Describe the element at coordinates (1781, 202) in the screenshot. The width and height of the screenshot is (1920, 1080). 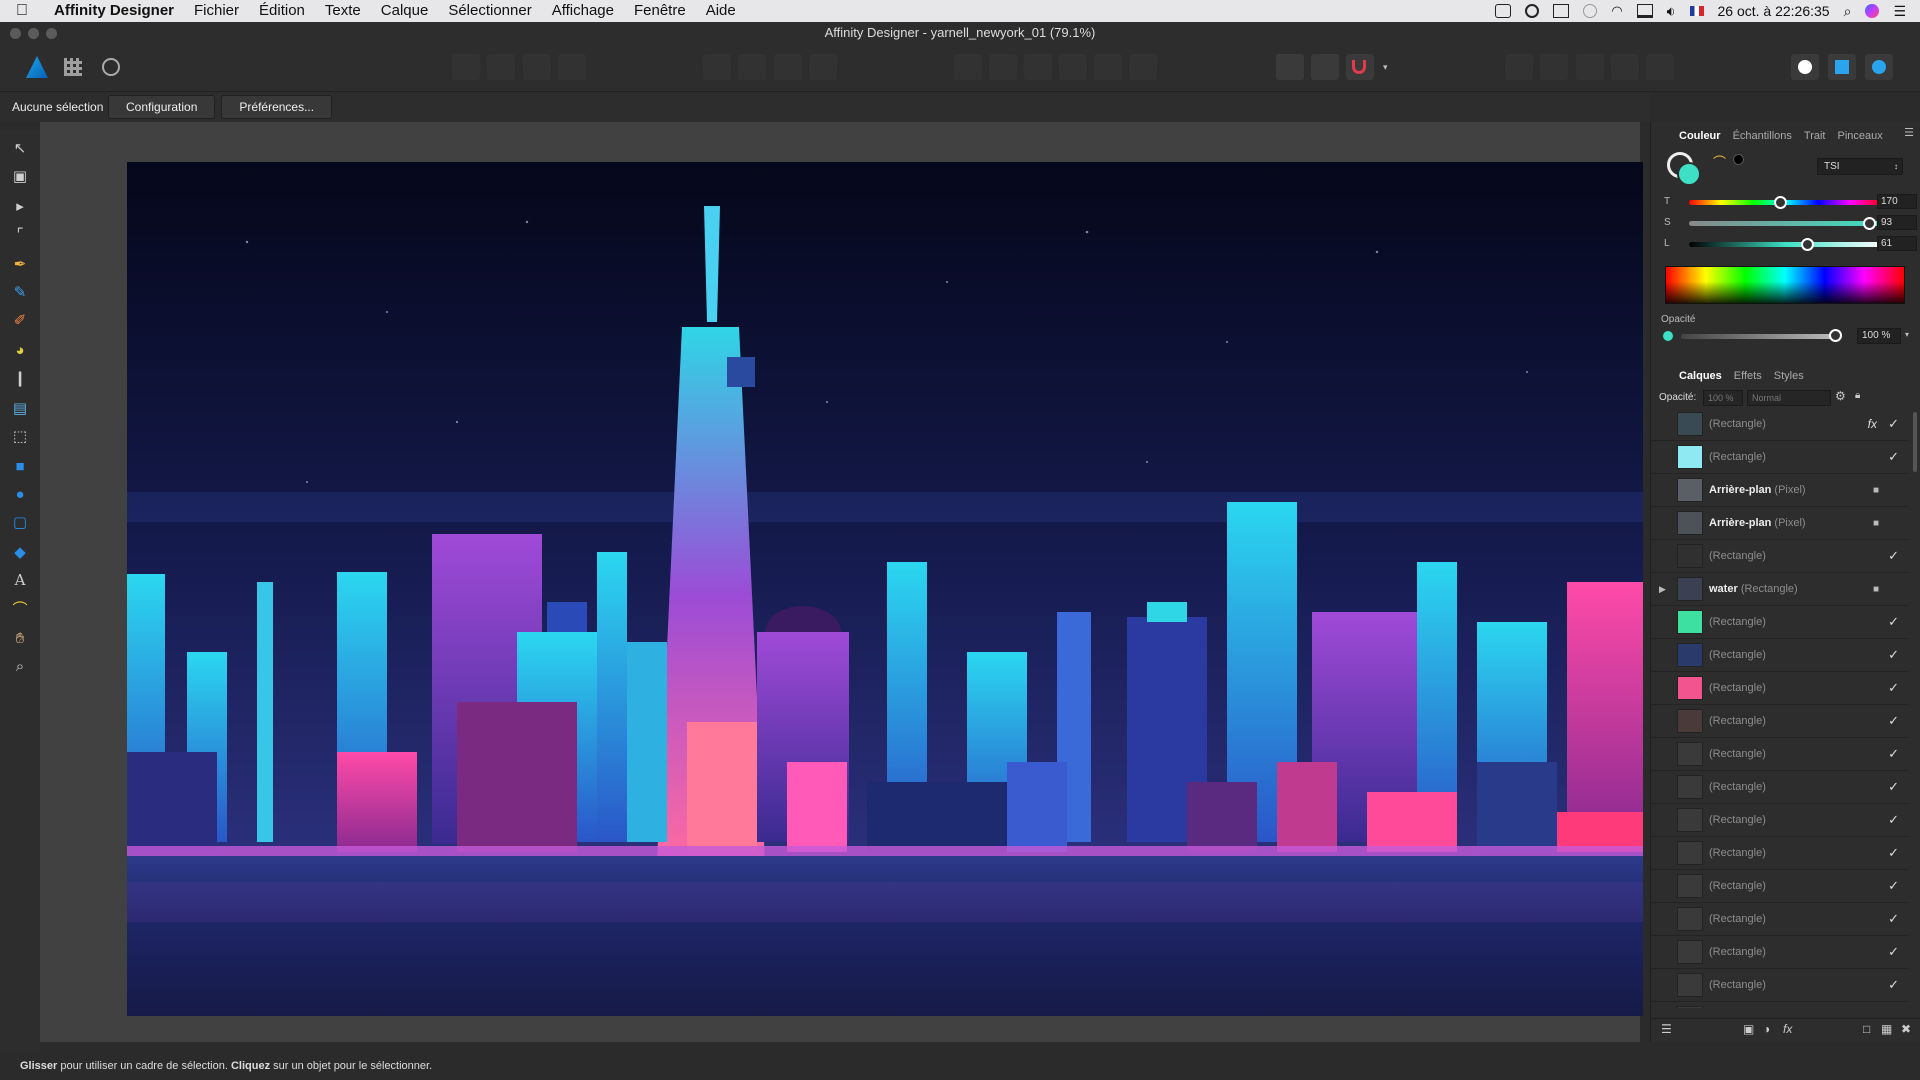
I see `hue-knob` at that location.